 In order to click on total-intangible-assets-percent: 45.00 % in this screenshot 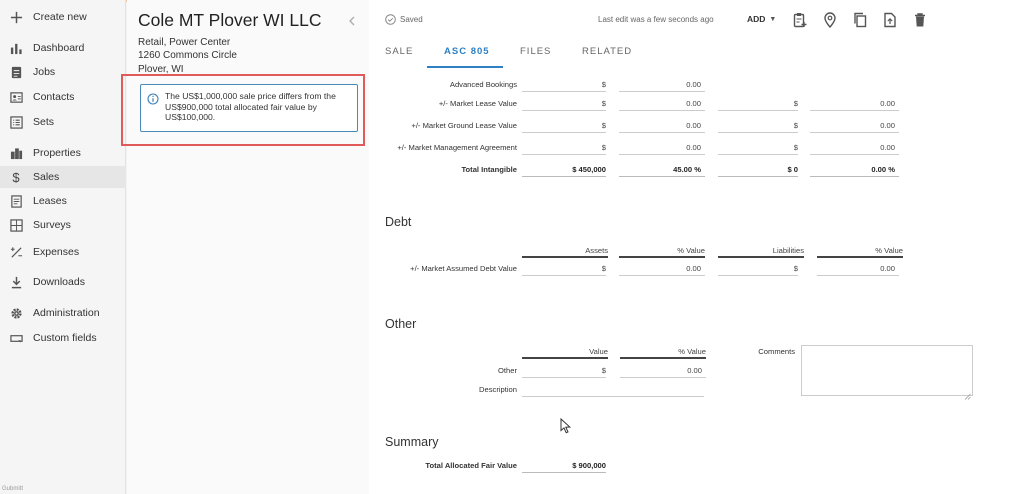, I will do `click(662, 171)`.